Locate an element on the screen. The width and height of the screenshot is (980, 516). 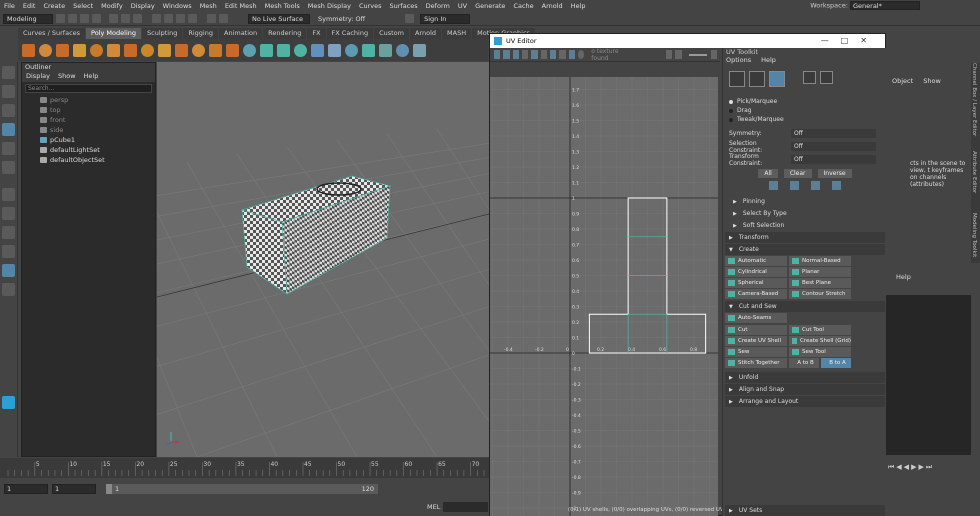
create-uv-shell-button: Create UV Shell is located at coordinates (756, 341).